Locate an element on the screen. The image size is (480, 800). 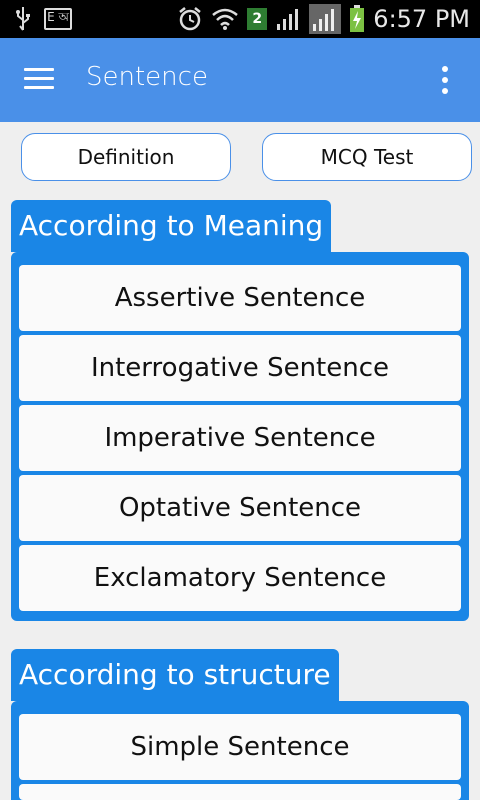
signal-icon is located at coordinates (288, 19).